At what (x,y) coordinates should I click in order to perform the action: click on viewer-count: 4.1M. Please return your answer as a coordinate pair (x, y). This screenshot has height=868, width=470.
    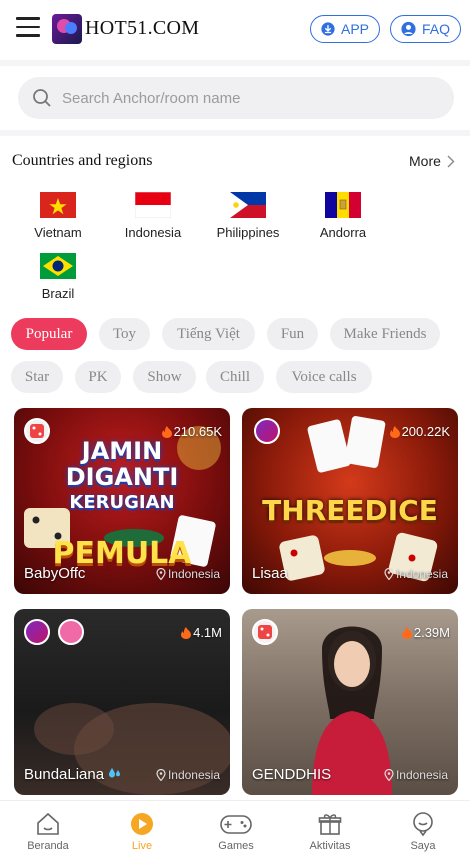
    Looking at the image, I should click on (201, 632).